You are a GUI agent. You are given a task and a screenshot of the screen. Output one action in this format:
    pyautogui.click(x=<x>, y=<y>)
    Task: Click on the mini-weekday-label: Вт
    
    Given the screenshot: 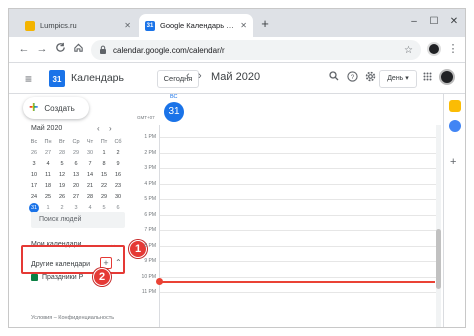 What is the action you would take?
    pyautogui.click(x=61, y=142)
    